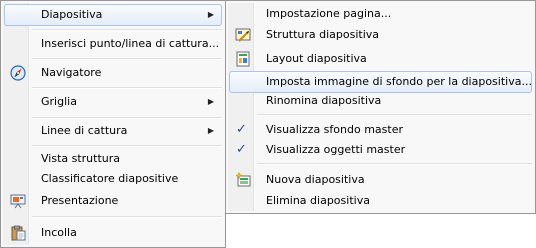 The image size is (536, 248). I want to click on menu-item-presentazione: Presentazione, so click(113, 201).